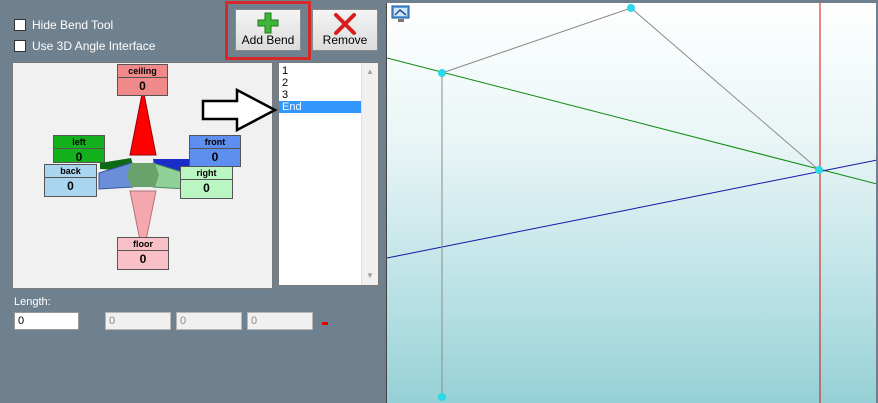 The height and width of the screenshot is (403, 878). I want to click on back-value: 0, so click(70, 186).